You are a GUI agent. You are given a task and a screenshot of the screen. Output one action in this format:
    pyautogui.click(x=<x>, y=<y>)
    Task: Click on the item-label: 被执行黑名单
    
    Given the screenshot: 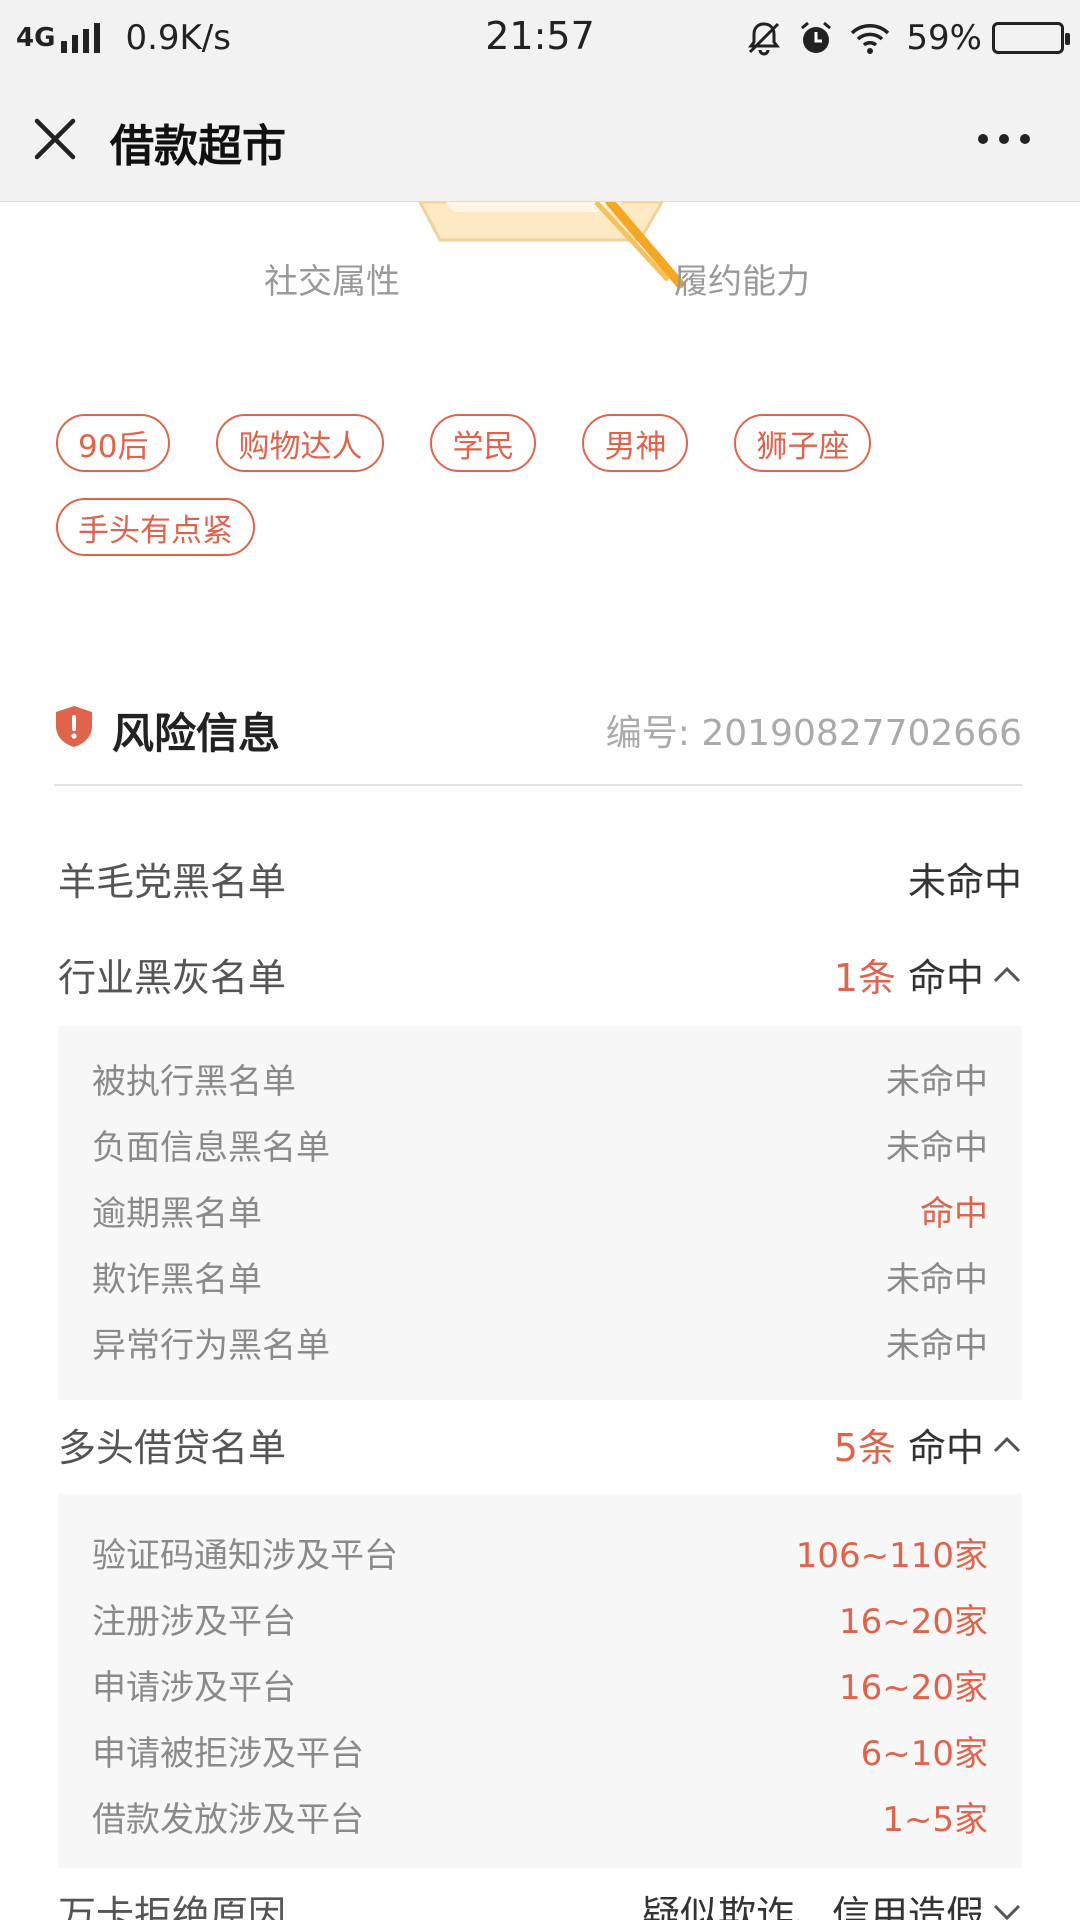 What is the action you would take?
    pyautogui.click(x=194, y=1081)
    